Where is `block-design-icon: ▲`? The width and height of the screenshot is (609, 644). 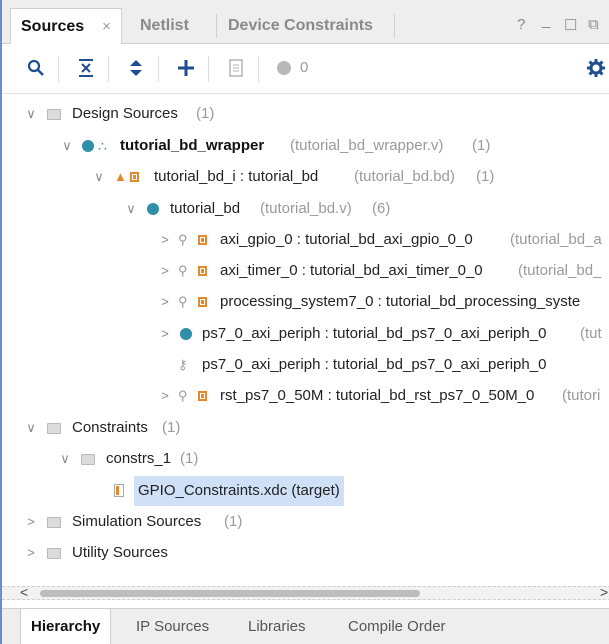 block-design-icon: ▲ is located at coordinates (120, 176).